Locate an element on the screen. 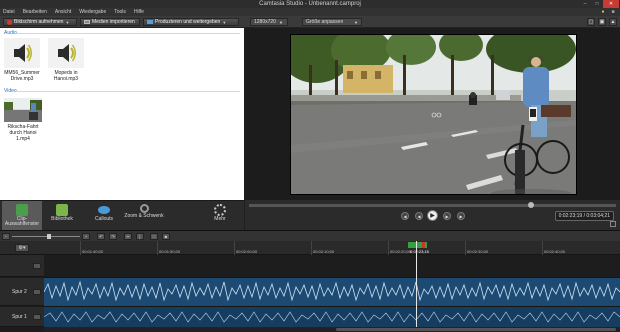 This screenshot has width=620, height=332. split-icon: │ is located at coordinates (140, 236).